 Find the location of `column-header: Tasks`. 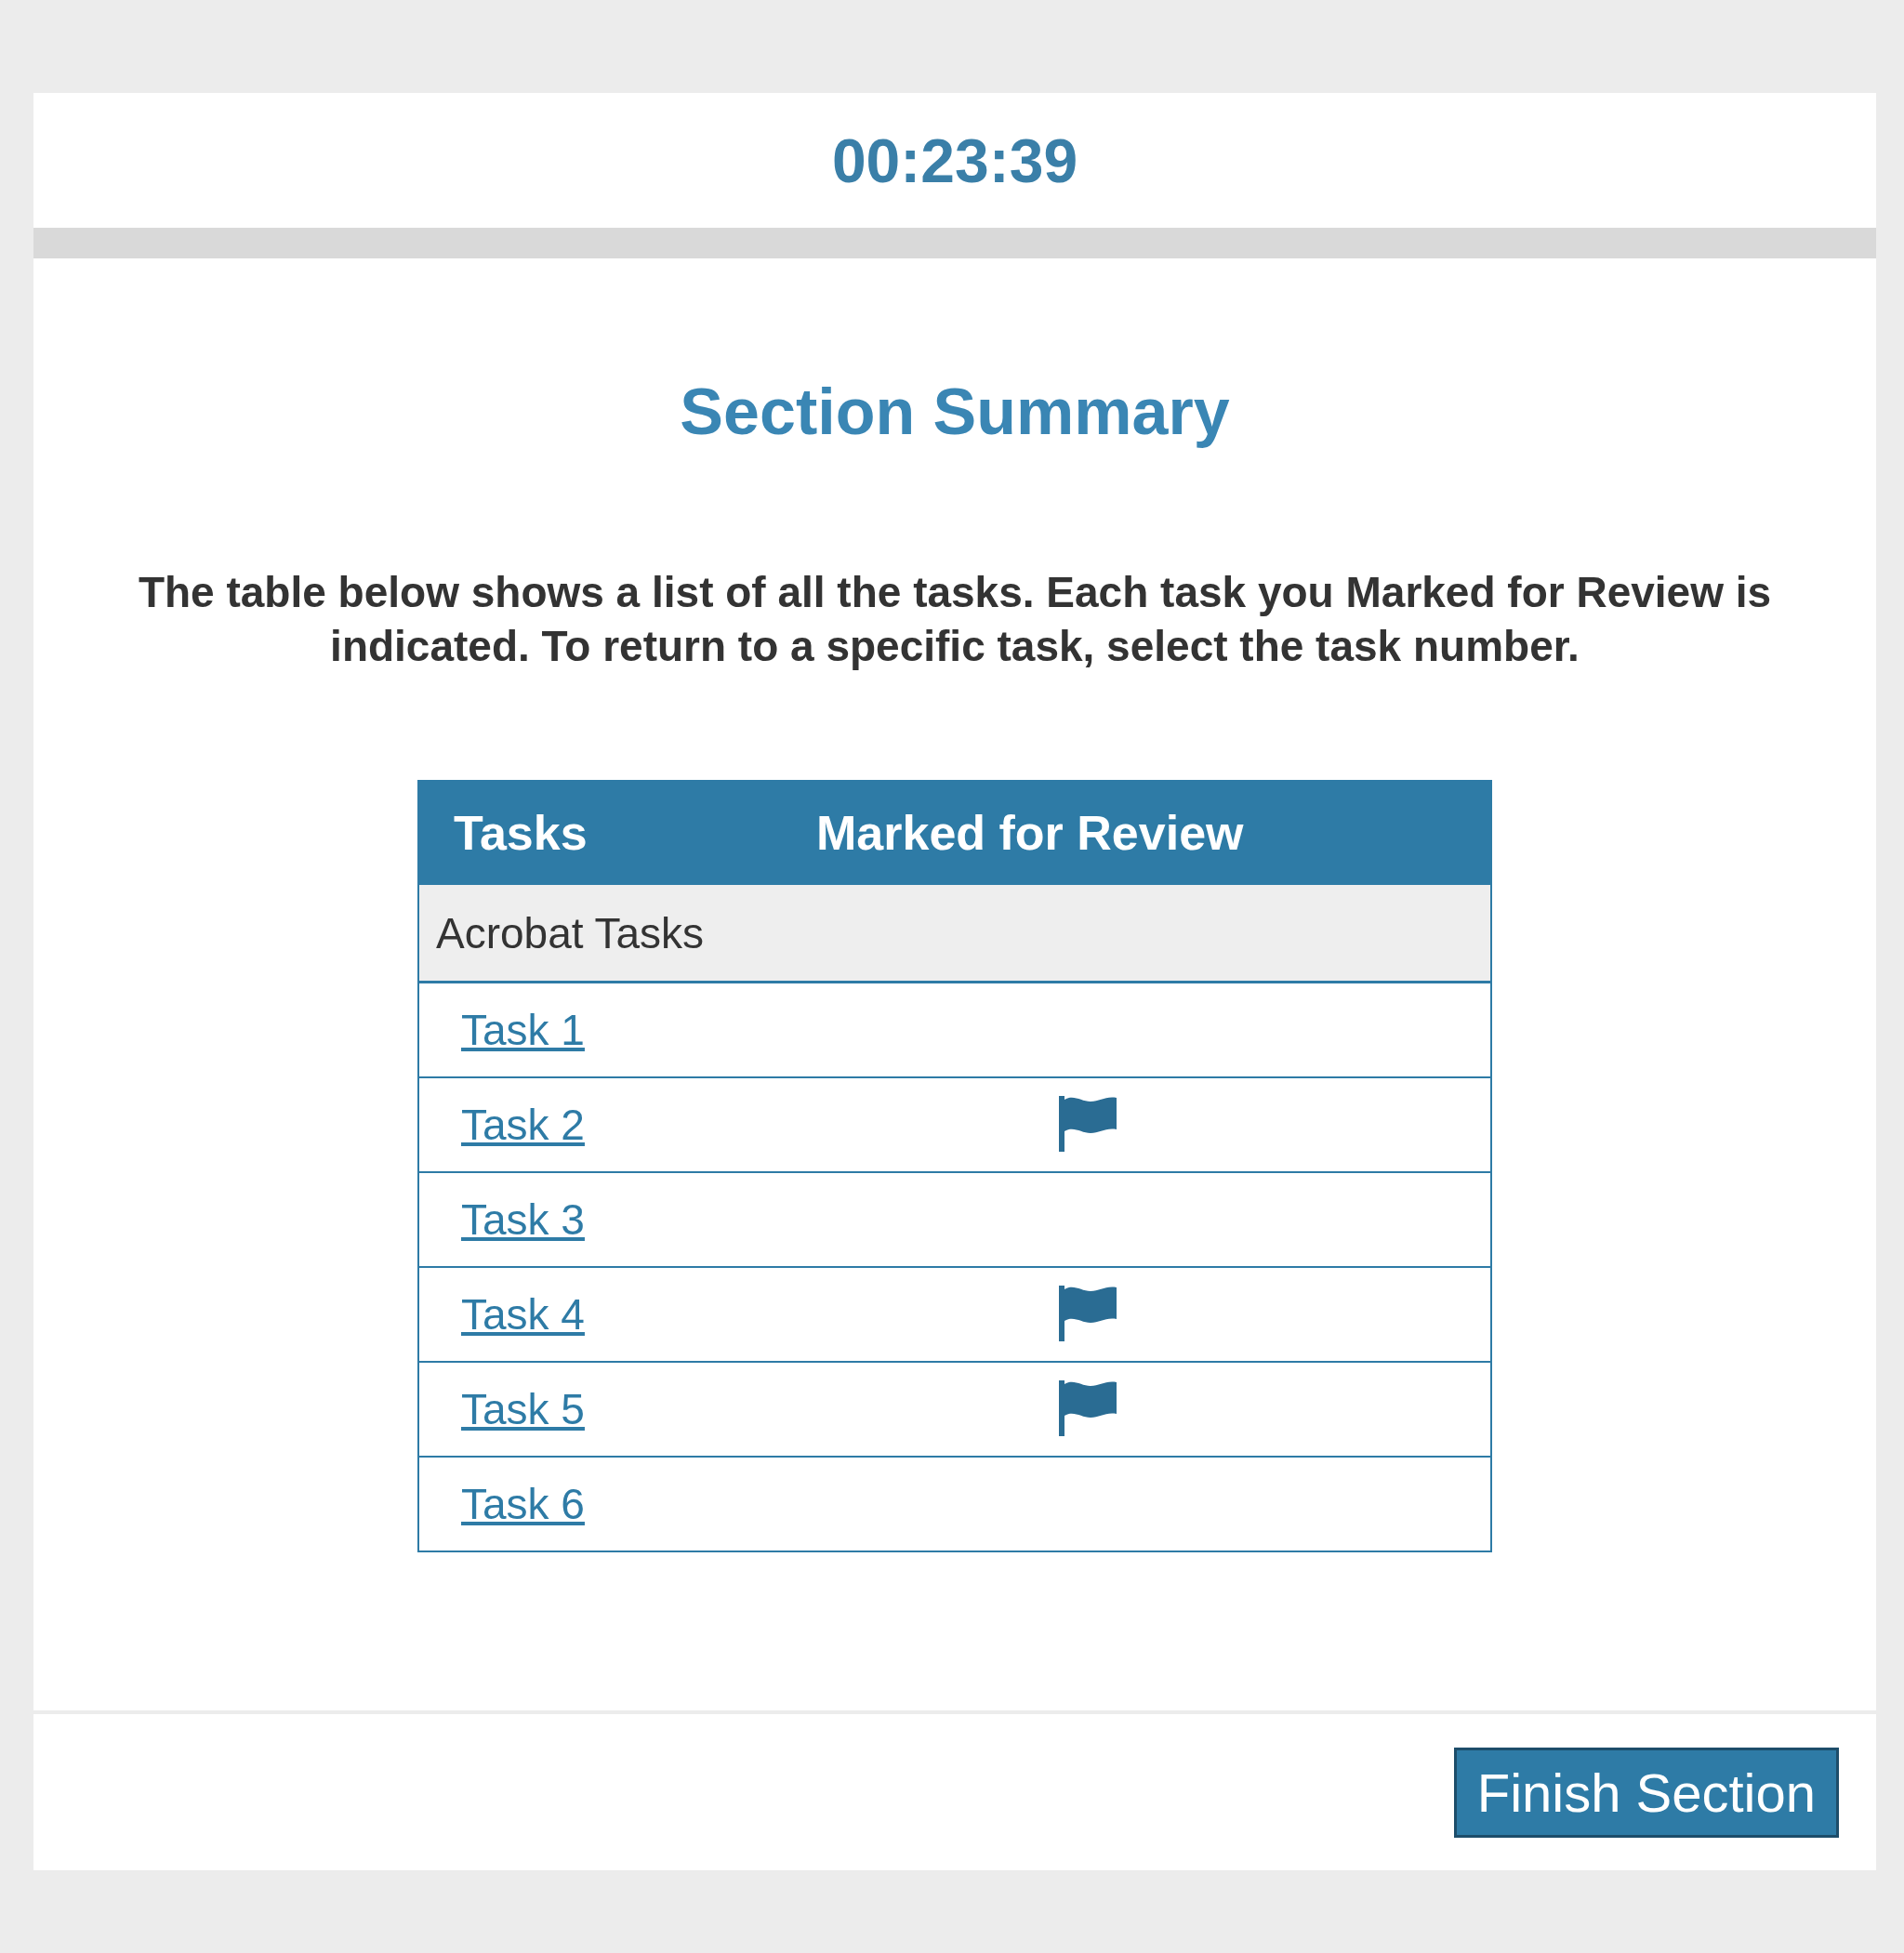

column-header: Tasks is located at coordinates (520, 832).